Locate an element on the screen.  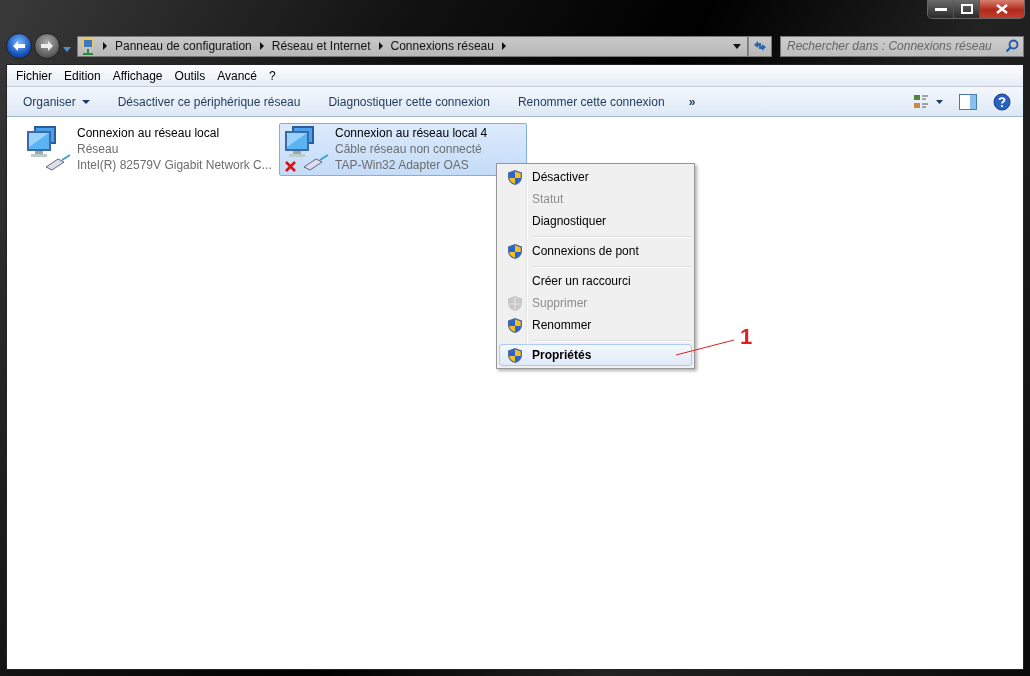
address-bar: Panneau de configuration Réseau et Internet Connexions réseau is located at coordinates (412, 46).